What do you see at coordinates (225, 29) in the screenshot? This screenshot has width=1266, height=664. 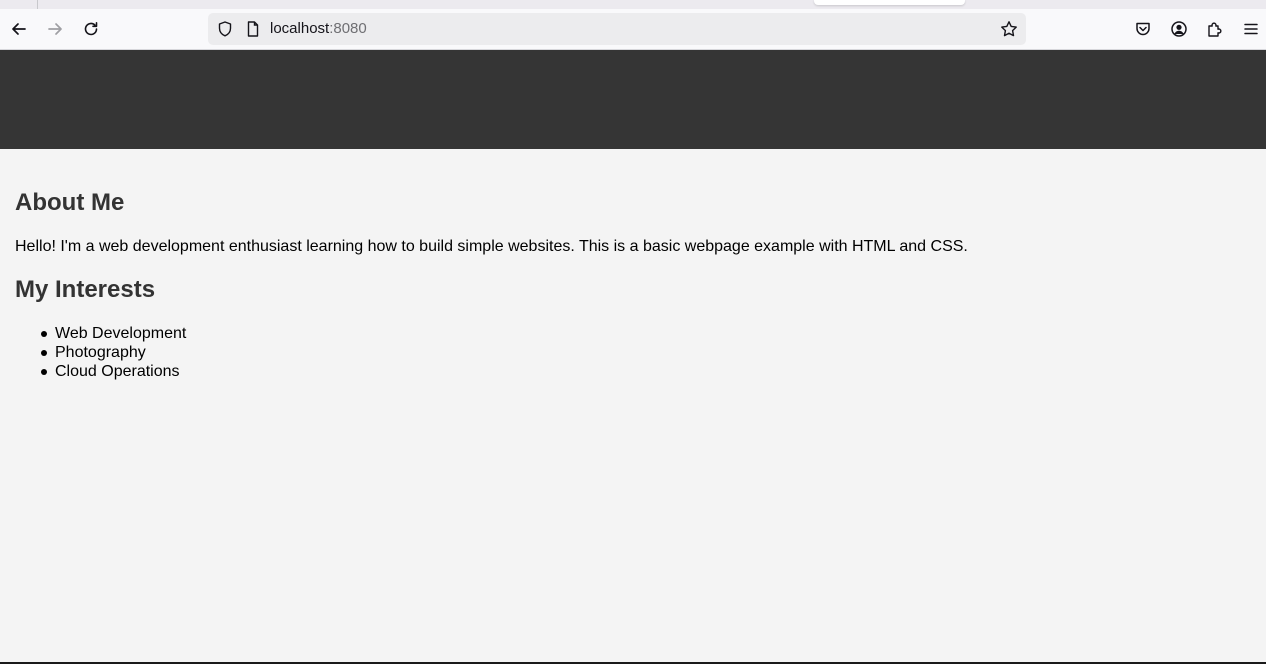 I see `shield-icon` at bounding box center [225, 29].